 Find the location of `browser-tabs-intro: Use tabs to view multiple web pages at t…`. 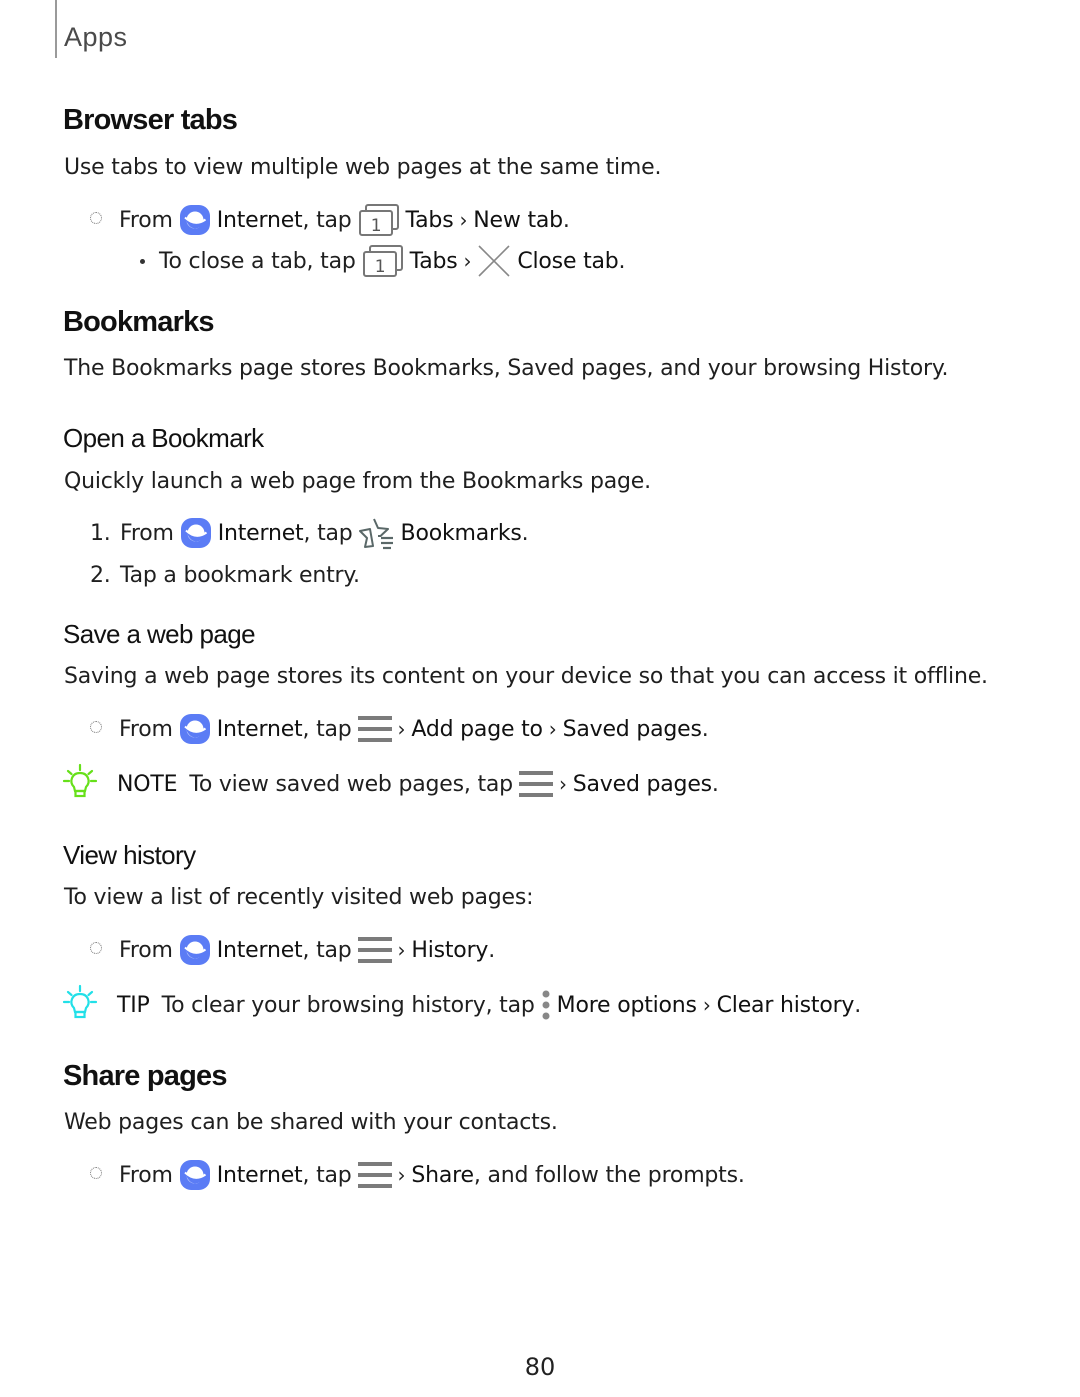

browser-tabs-intro: Use tabs to view multiple web pages at t… is located at coordinates (363, 167).